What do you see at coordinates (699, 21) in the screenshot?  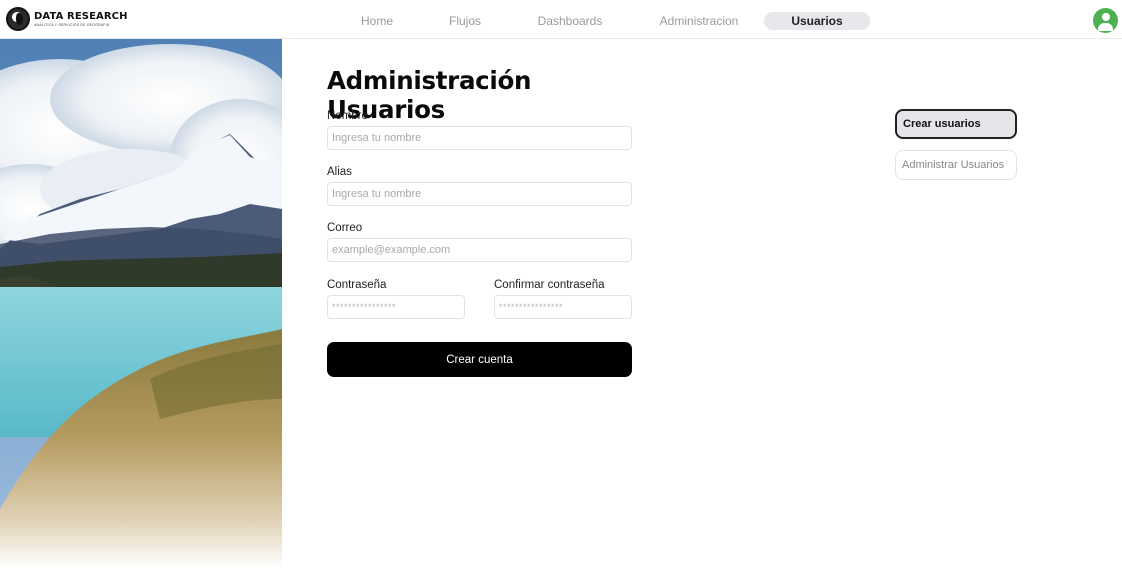 I see `nav-administracion: Administracion` at bounding box center [699, 21].